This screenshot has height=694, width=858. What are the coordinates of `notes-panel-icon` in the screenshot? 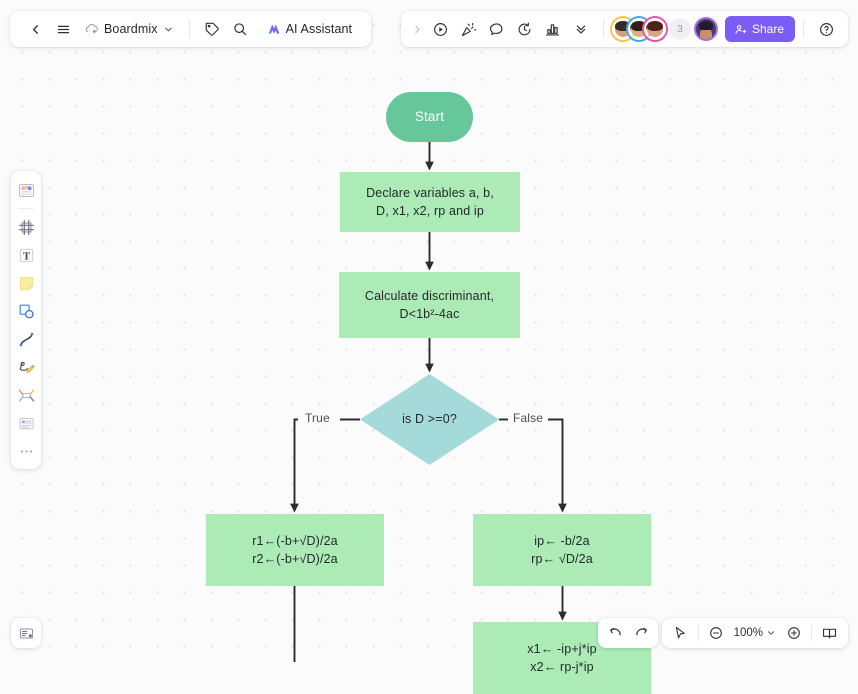 It's located at (26, 633).